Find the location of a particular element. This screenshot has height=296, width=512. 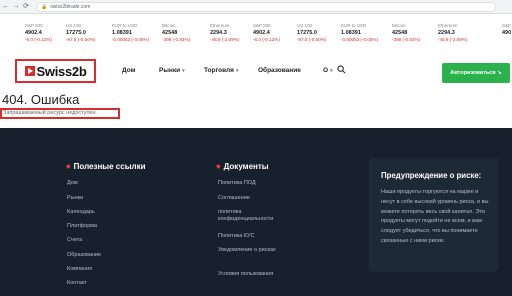

documents-heading: ◆ Документы is located at coordinates (242, 166).